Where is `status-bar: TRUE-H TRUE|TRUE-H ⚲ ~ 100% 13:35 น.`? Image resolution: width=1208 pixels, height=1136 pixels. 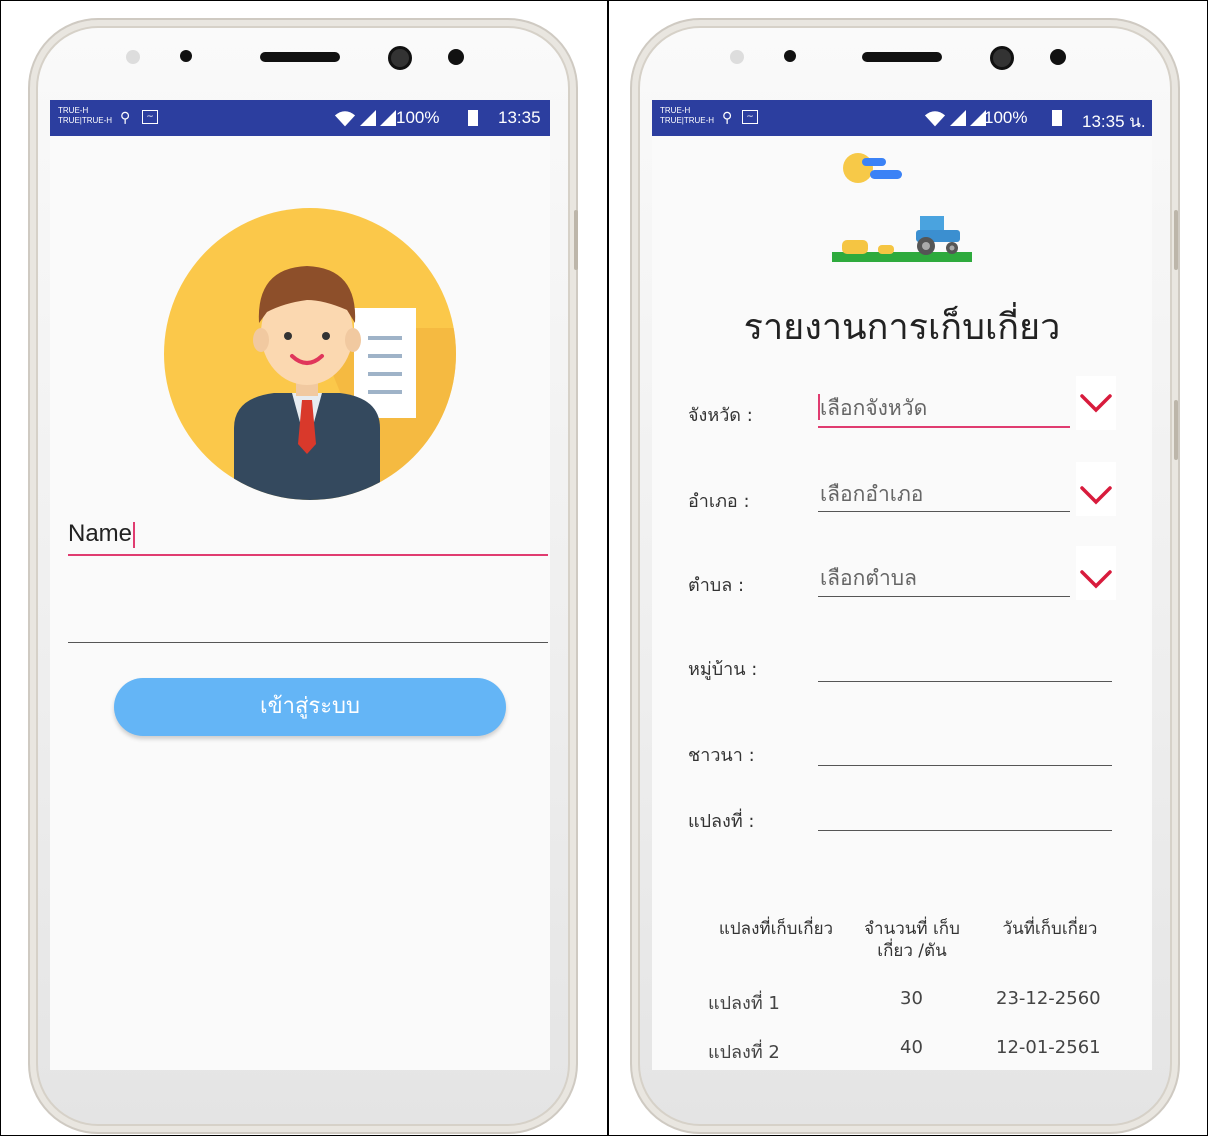
status-bar: TRUE-H TRUE|TRUE-H ⚲ ~ 100% 13:35 น. is located at coordinates (902, 118).